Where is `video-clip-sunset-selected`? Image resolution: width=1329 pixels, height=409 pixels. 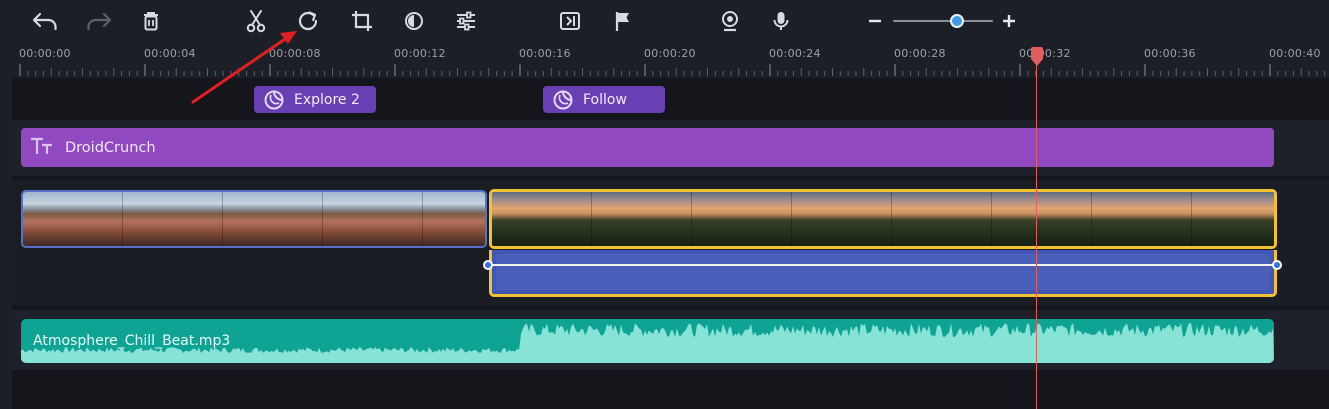 video-clip-sunset-selected is located at coordinates (883, 219).